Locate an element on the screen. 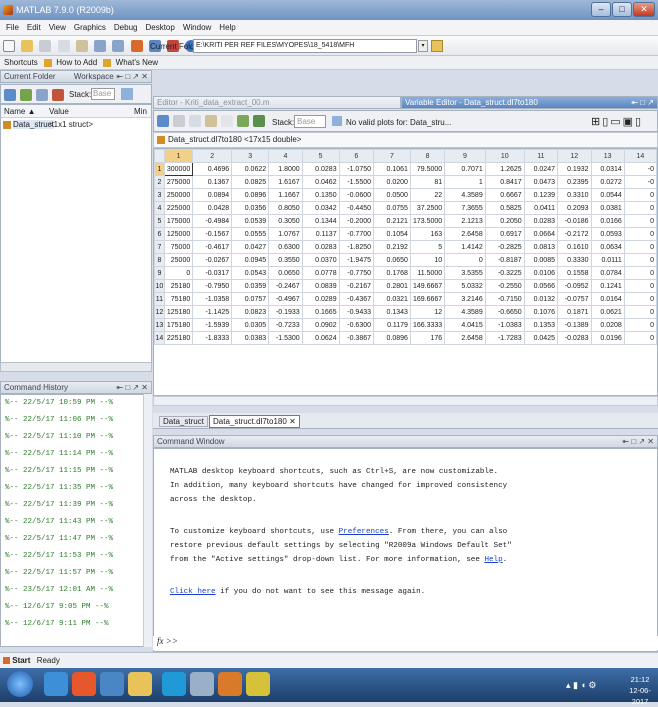  table-cell: 4.0415 is located at coordinates (465, 325).